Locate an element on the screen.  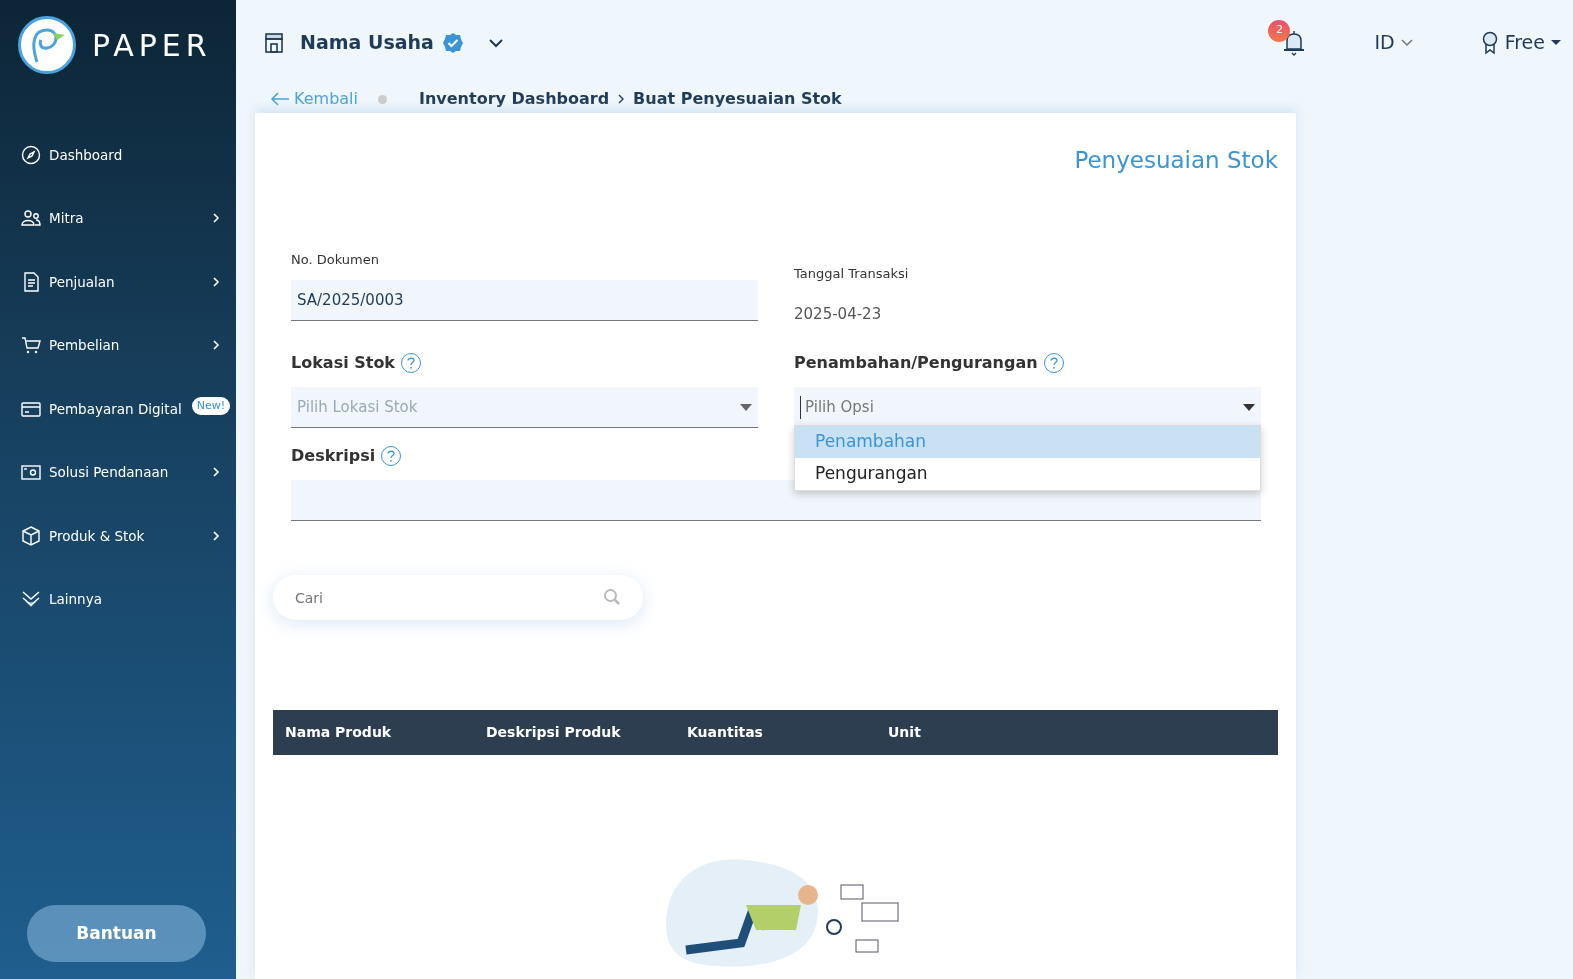
field-label: Penambahan/Pengurangan is located at coordinates (916, 363).